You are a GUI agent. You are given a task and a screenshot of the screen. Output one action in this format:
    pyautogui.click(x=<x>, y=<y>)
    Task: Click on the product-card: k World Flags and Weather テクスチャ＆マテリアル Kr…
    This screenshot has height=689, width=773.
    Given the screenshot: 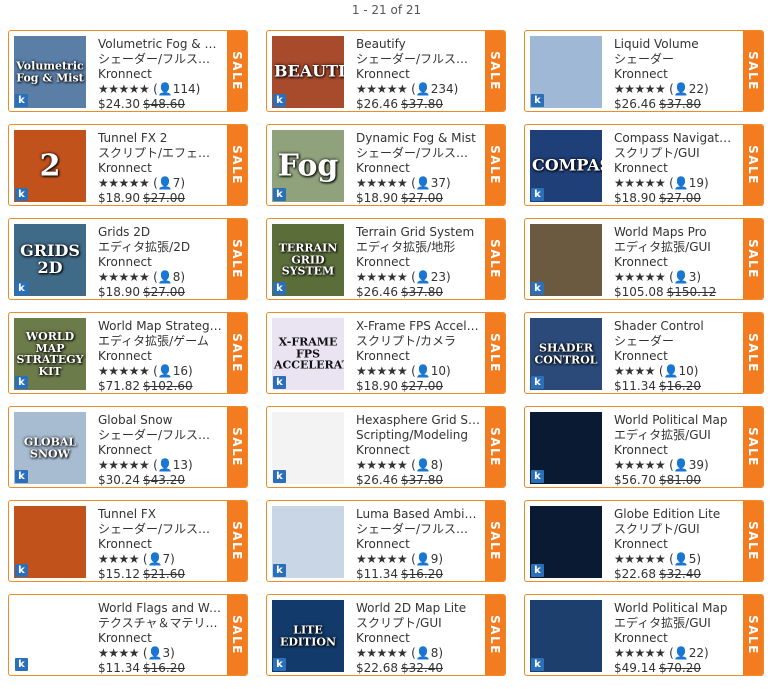 What is the action you would take?
    pyautogui.click(x=128, y=635)
    